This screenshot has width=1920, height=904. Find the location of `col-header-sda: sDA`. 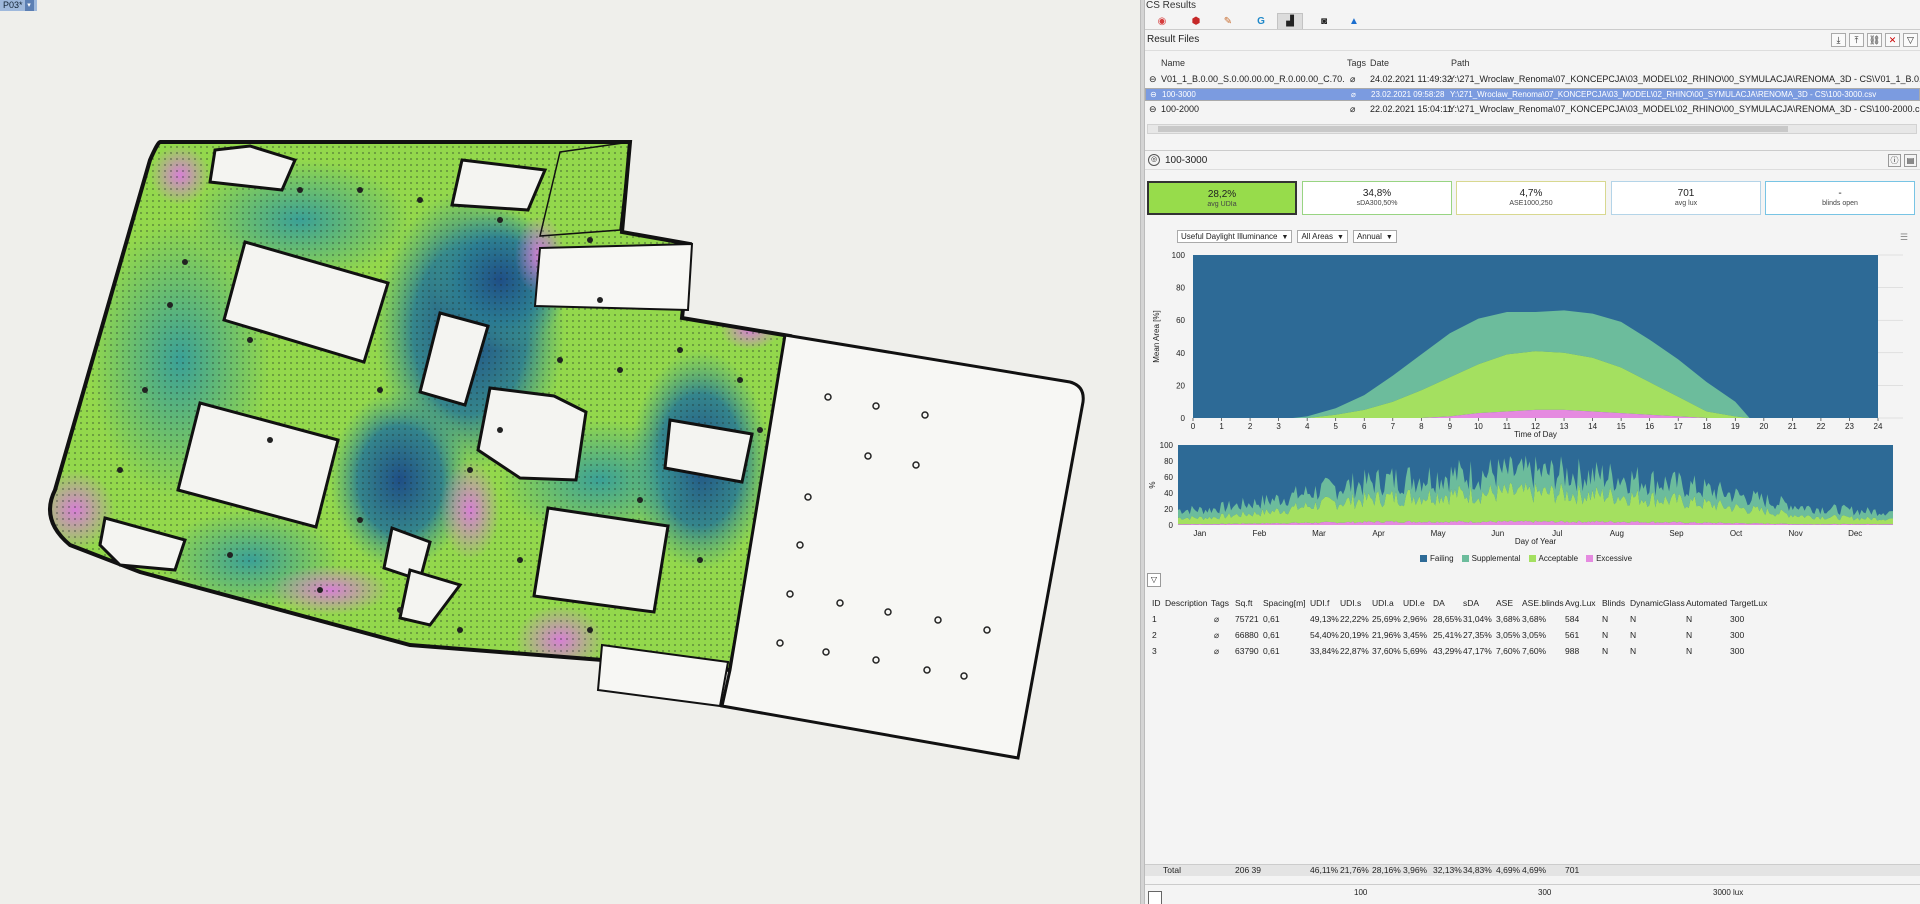

col-header-sda: sDA is located at coordinates (1471, 603).